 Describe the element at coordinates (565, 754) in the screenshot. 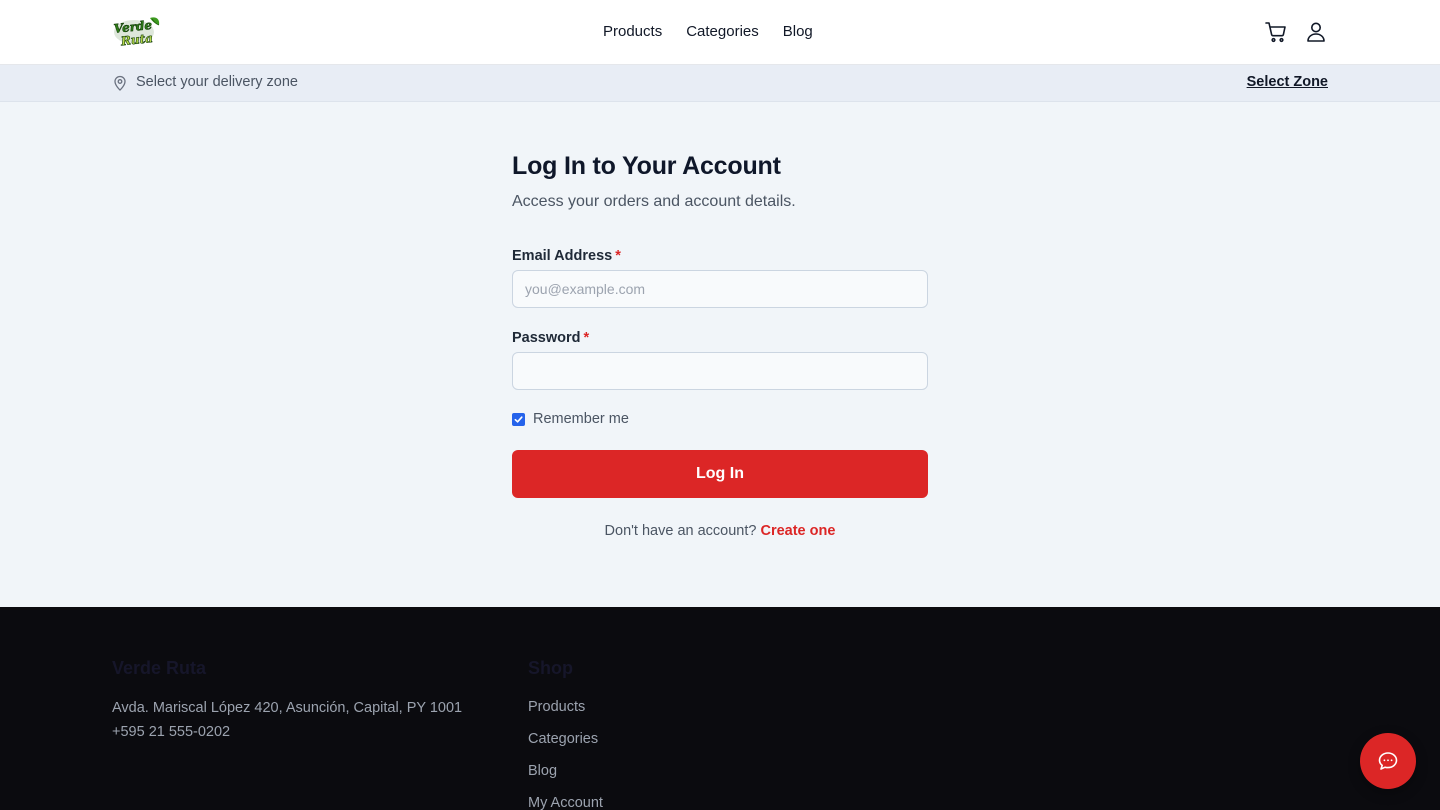

I see `footer-shop-links: Products Categories Blog My Account` at that location.